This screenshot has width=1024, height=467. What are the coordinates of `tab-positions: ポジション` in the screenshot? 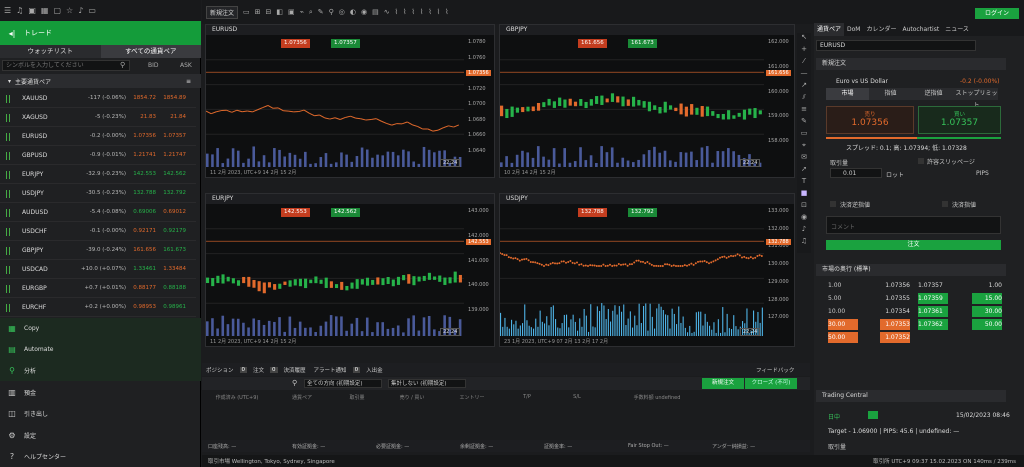 It's located at (220, 370).